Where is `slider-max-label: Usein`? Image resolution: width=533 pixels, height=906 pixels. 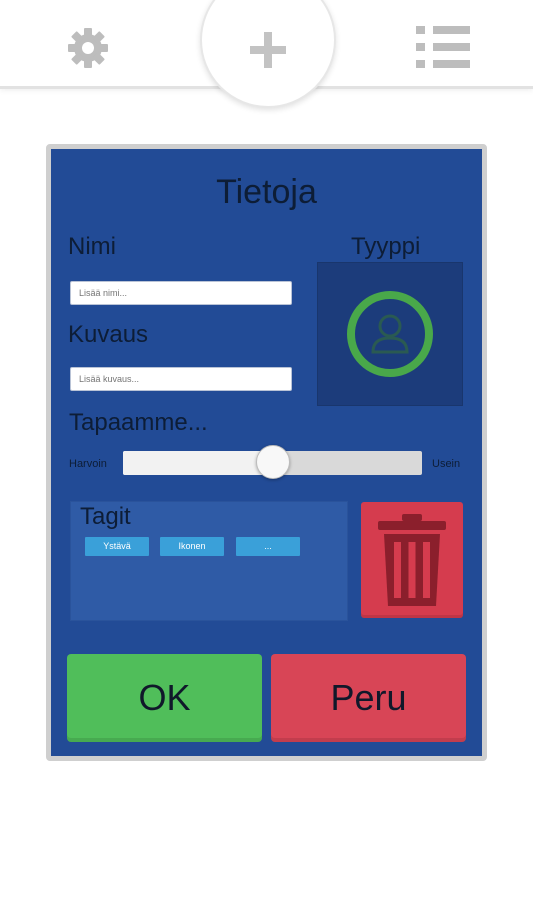 slider-max-label: Usein is located at coordinates (446, 464).